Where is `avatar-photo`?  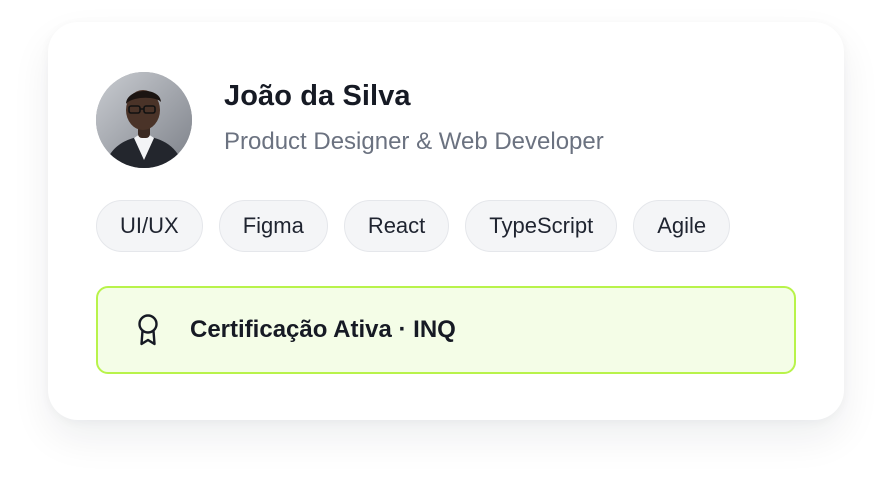 avatar-photo is located at coordinates (144, 120).